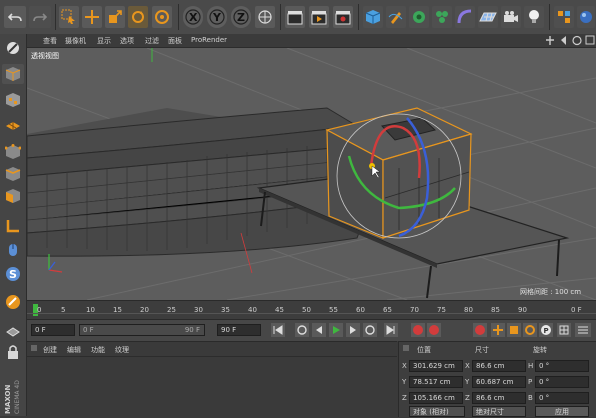  I want to click on position-x-field: 301.629 cm, so click(436, 366).